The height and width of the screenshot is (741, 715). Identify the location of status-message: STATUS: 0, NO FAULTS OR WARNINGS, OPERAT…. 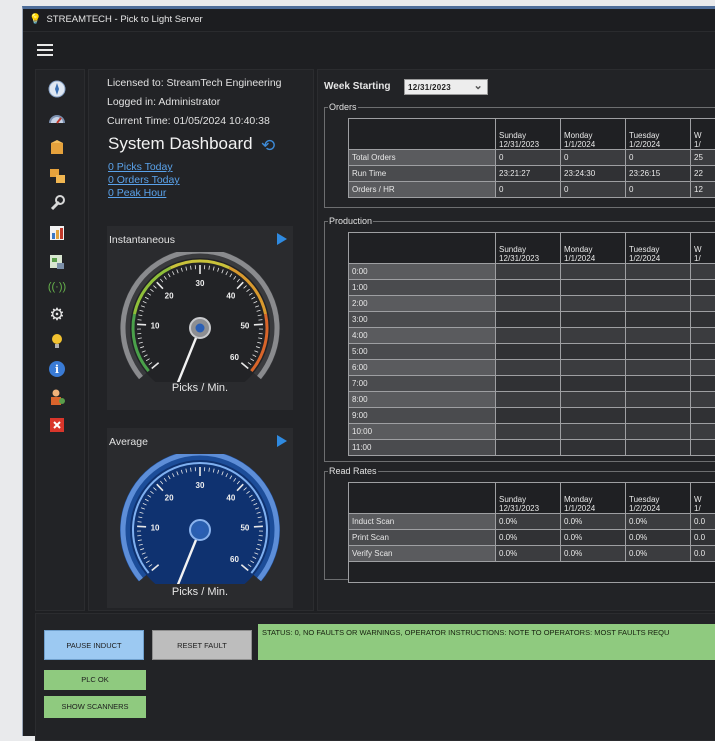
(486, 642).